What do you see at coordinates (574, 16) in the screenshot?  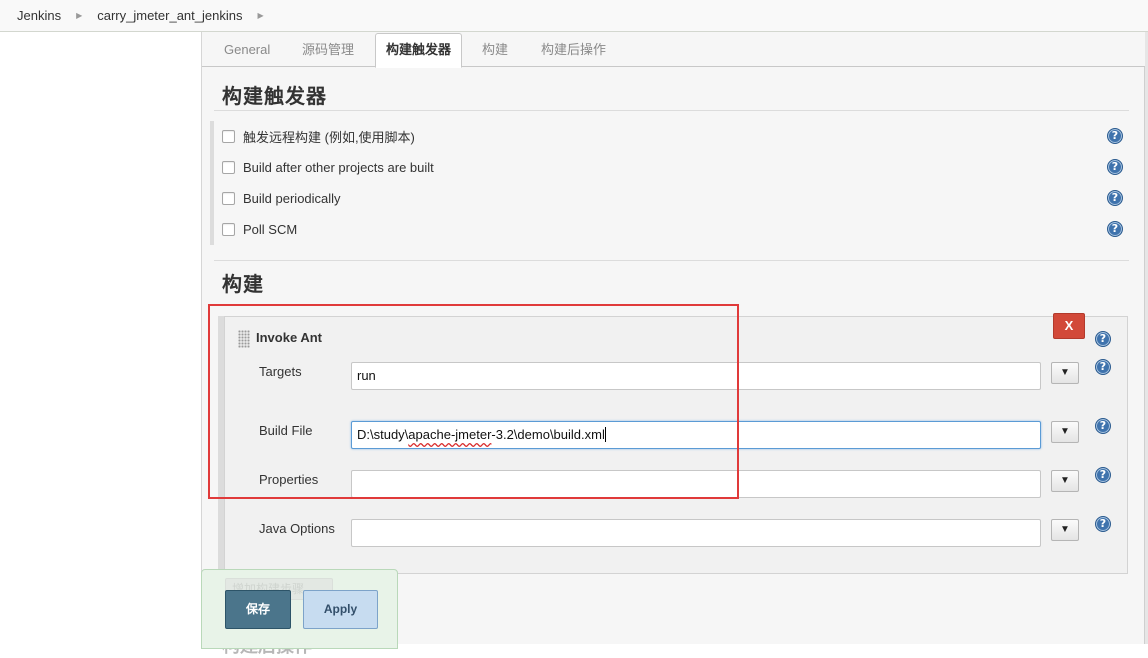 I see `breadcrumb: Jenkins ▶ carry_jmeter_ant_jenkins ▶` at bounding box center [574, 16].